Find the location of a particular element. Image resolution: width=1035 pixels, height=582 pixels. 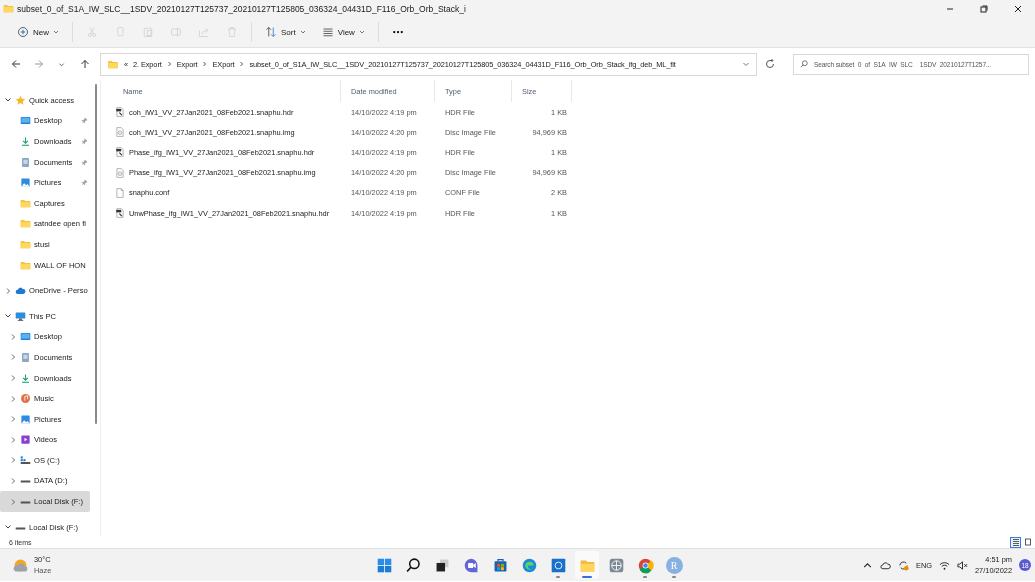

close-icon is located at coordinates (1018, 8).